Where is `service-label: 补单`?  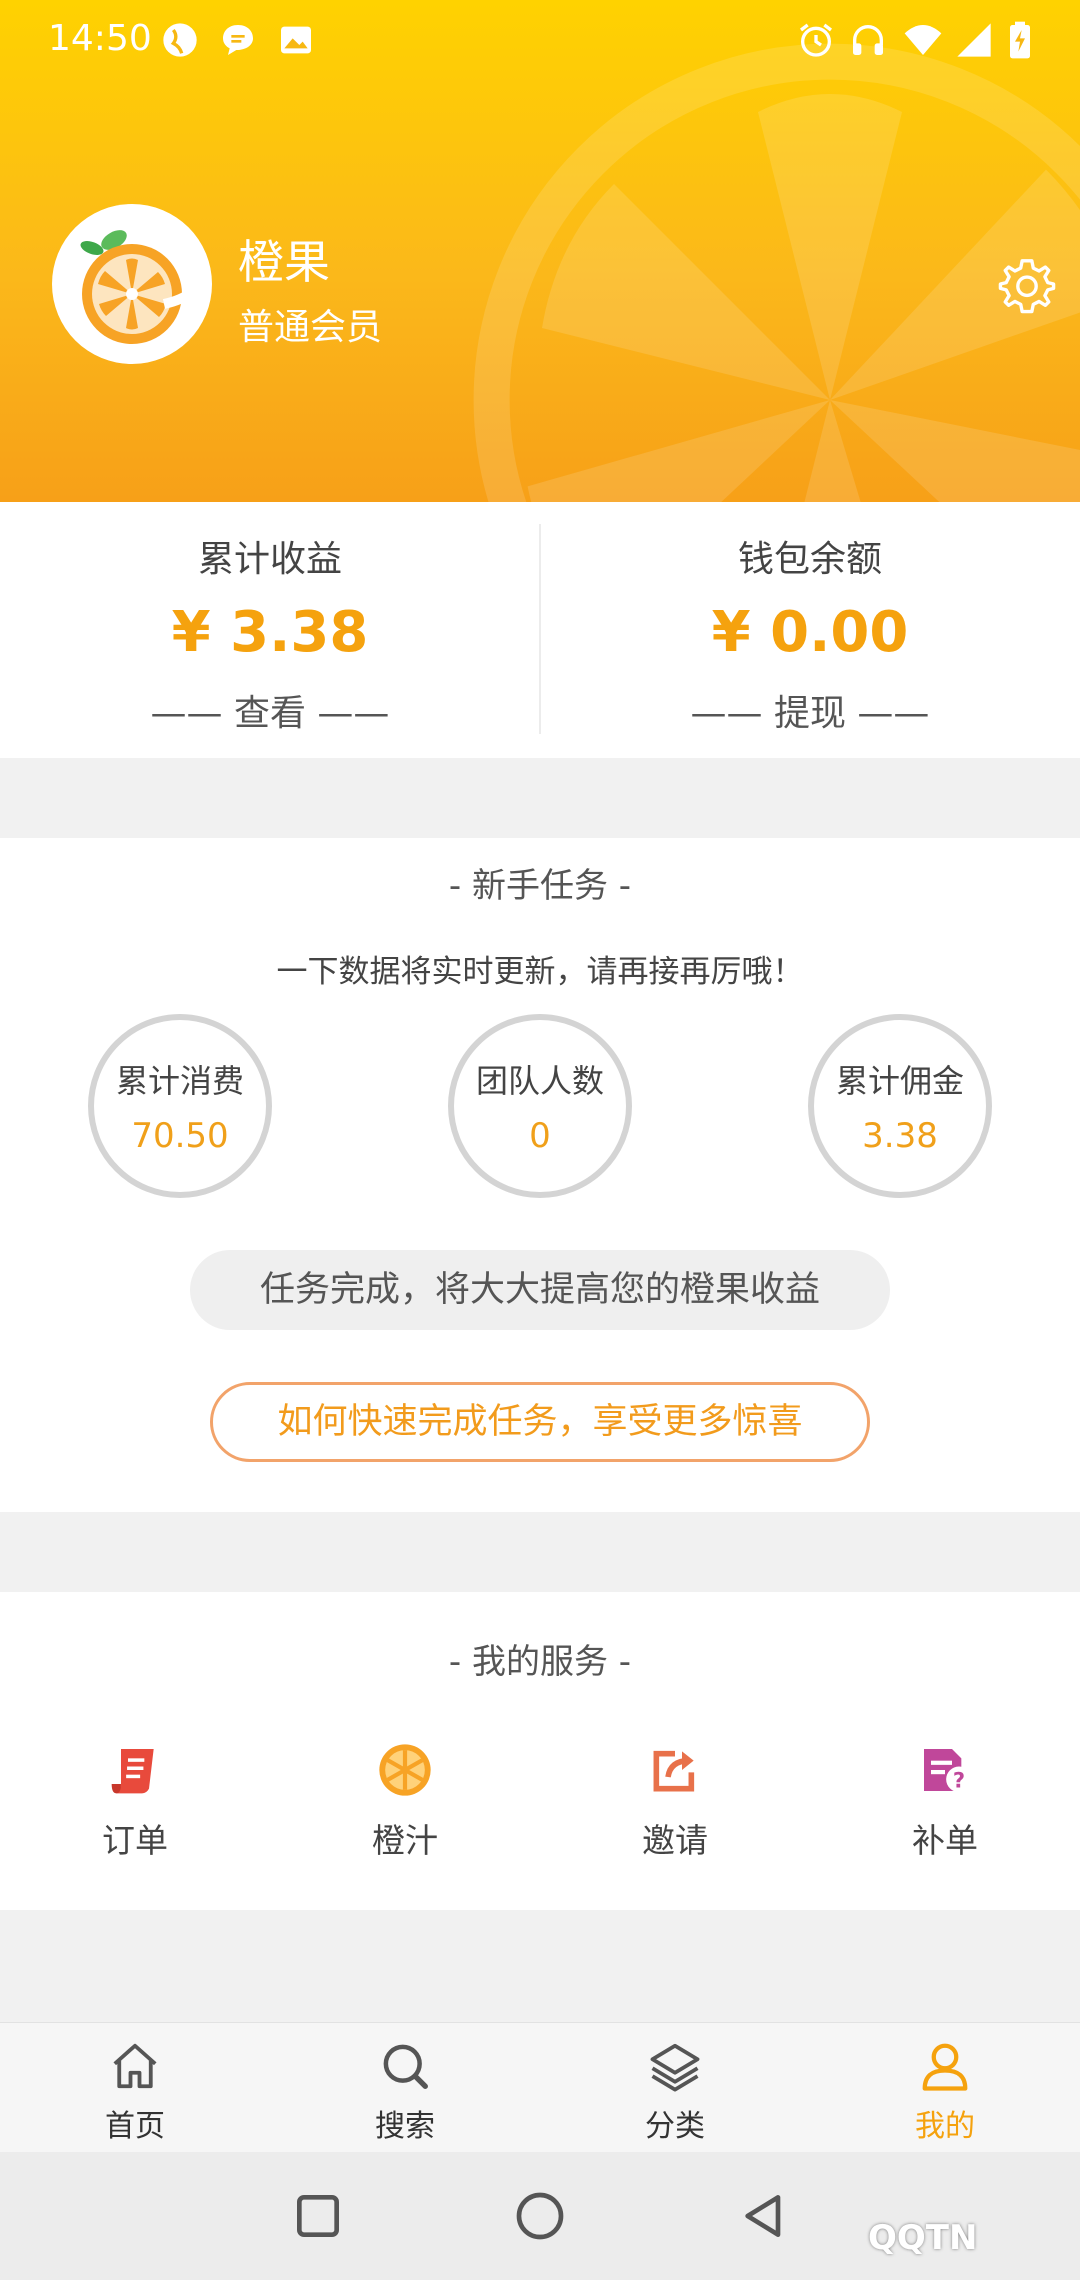
service-label: 补单 is located at coordinates (945, 1840).